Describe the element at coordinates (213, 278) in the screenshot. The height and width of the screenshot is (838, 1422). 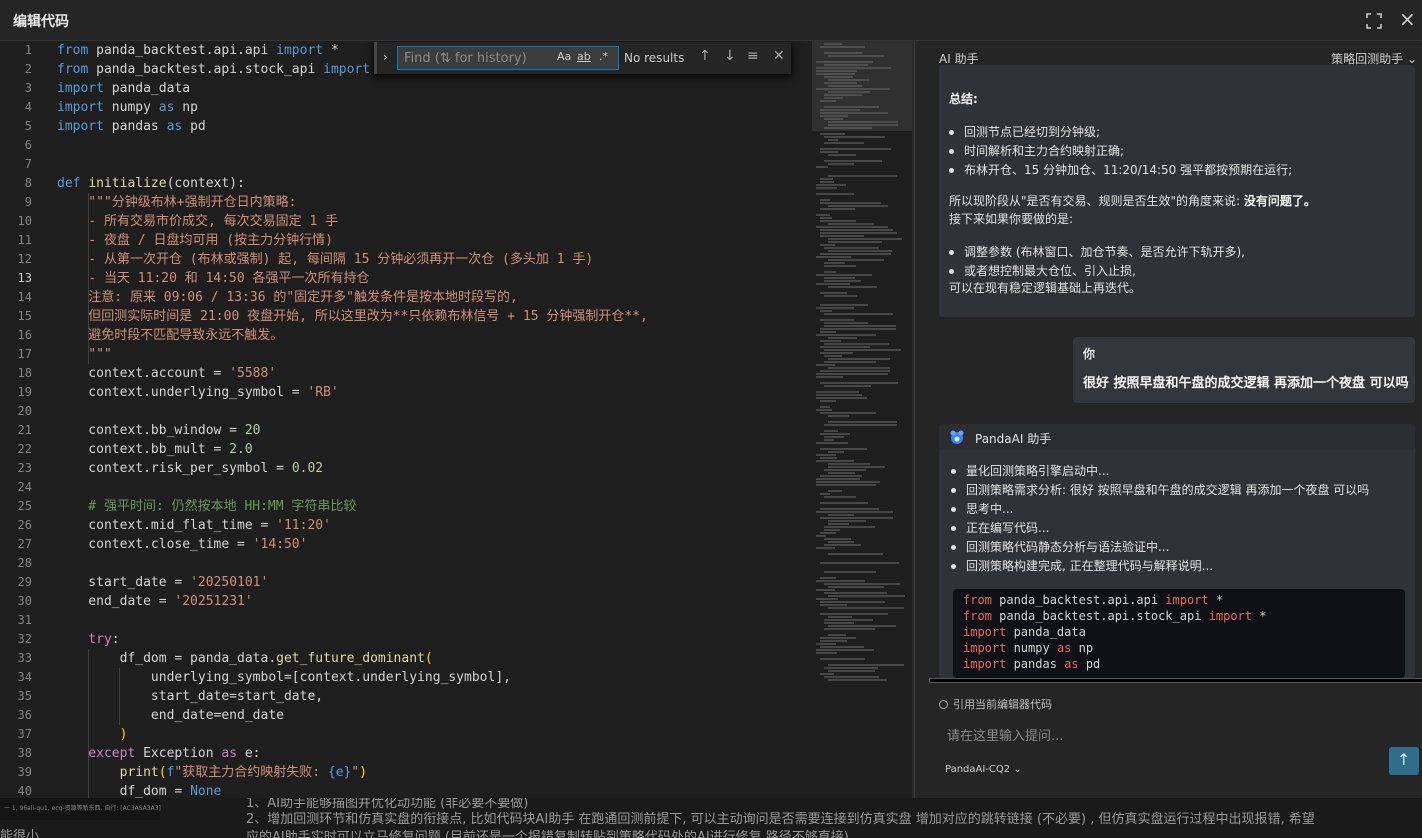
I see `code-line: - 当天 11:20 和 14:50 各强平一次所有持仓` at that location.